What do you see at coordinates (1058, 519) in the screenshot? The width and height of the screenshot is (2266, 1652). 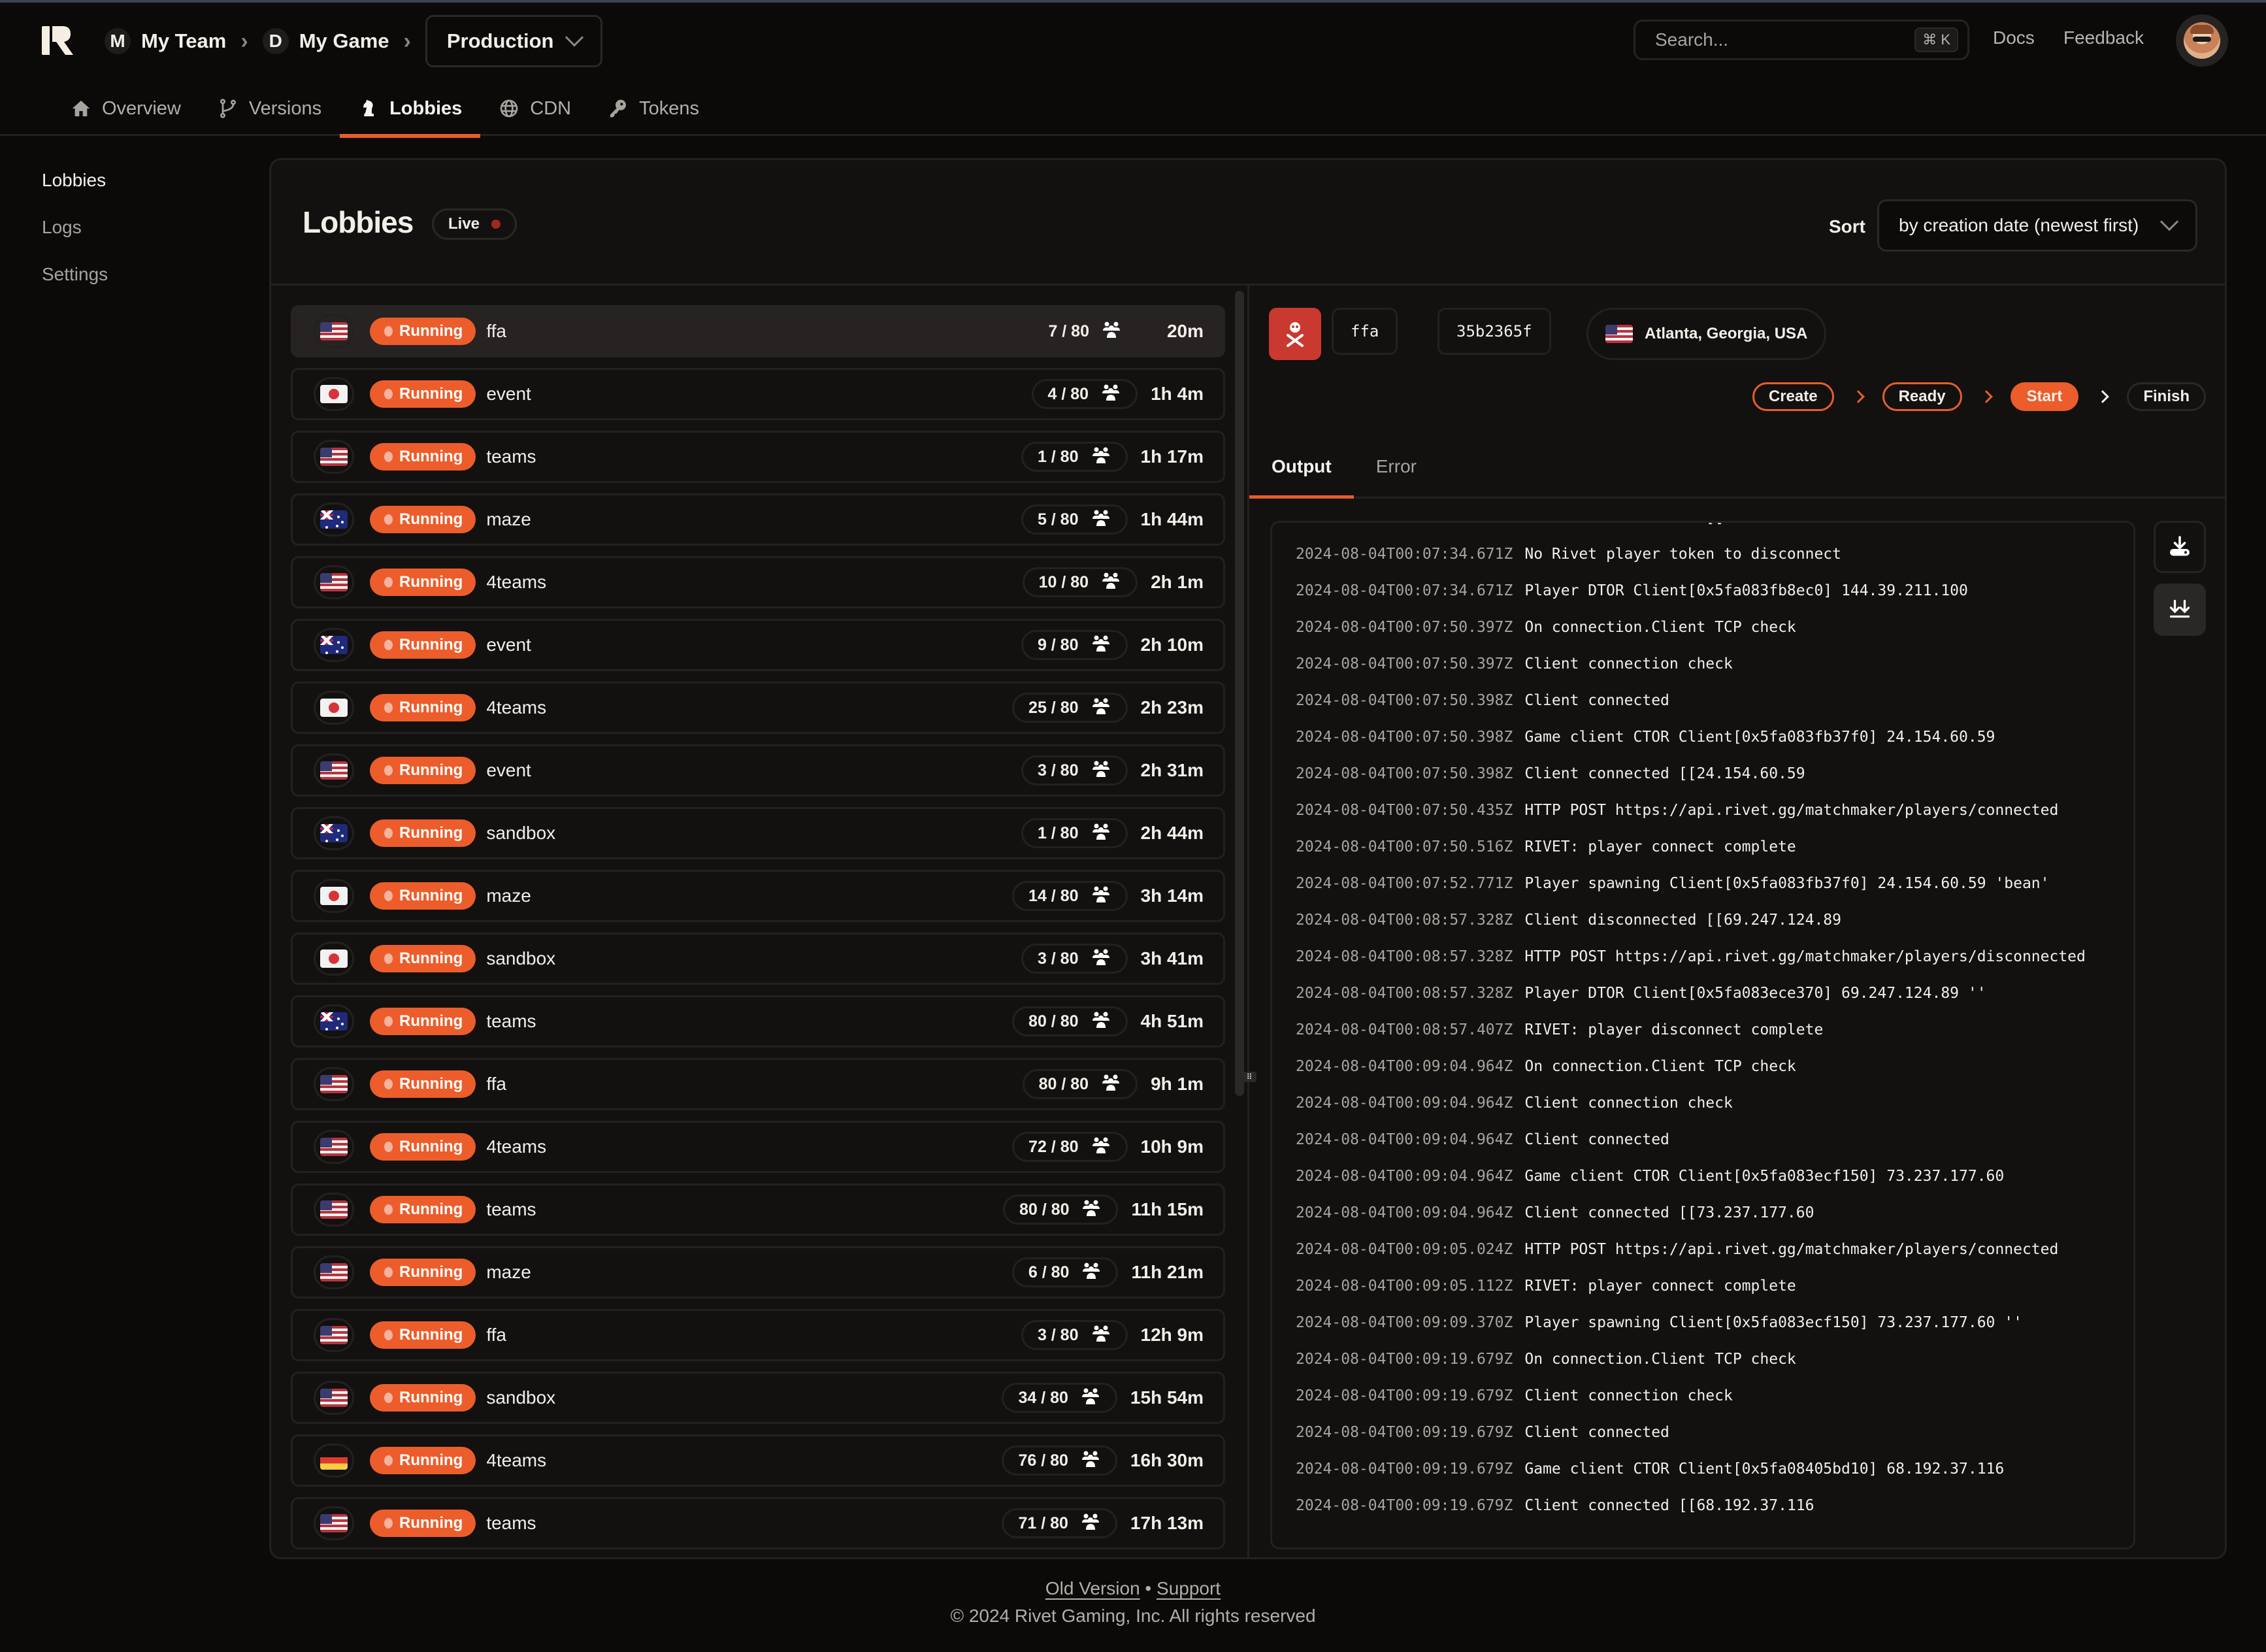 I see `player-count-value: 5 / 80` at bounding box center [1058, 519].